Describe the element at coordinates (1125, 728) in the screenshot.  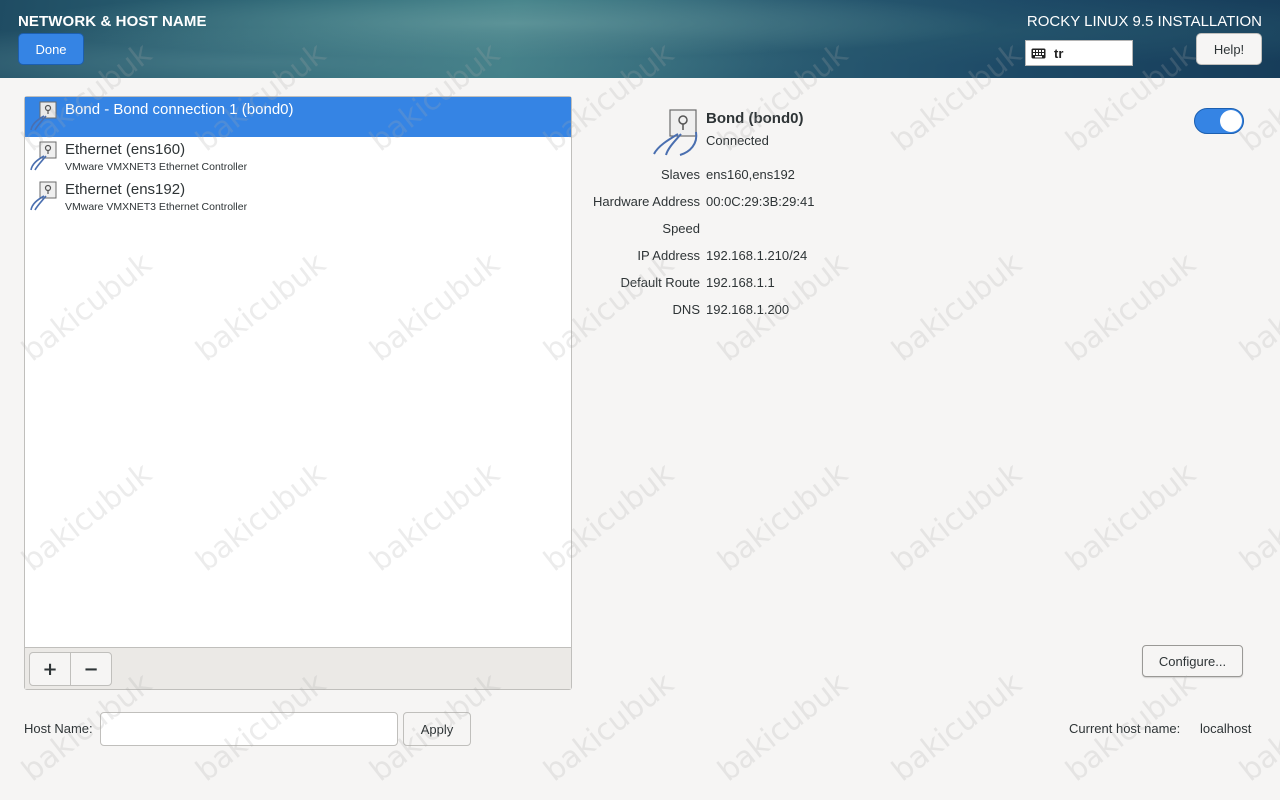
I see `current-hostname-label: Current host name:` at that location.